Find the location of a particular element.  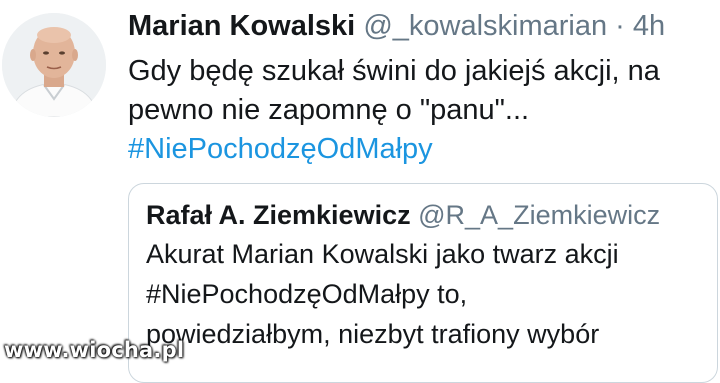

person-portrait-avatar-icon is located at coordinates (54, 65).